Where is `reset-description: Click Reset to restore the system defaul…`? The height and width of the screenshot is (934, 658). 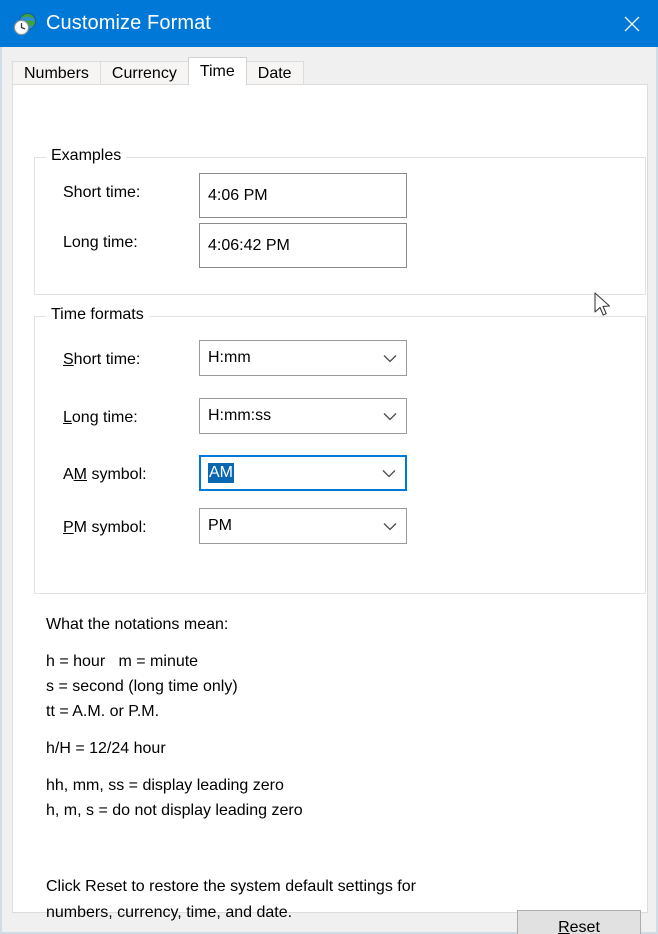 reset-description: Click Reset to restore the system defaul… is located at coordinates (266, 900).